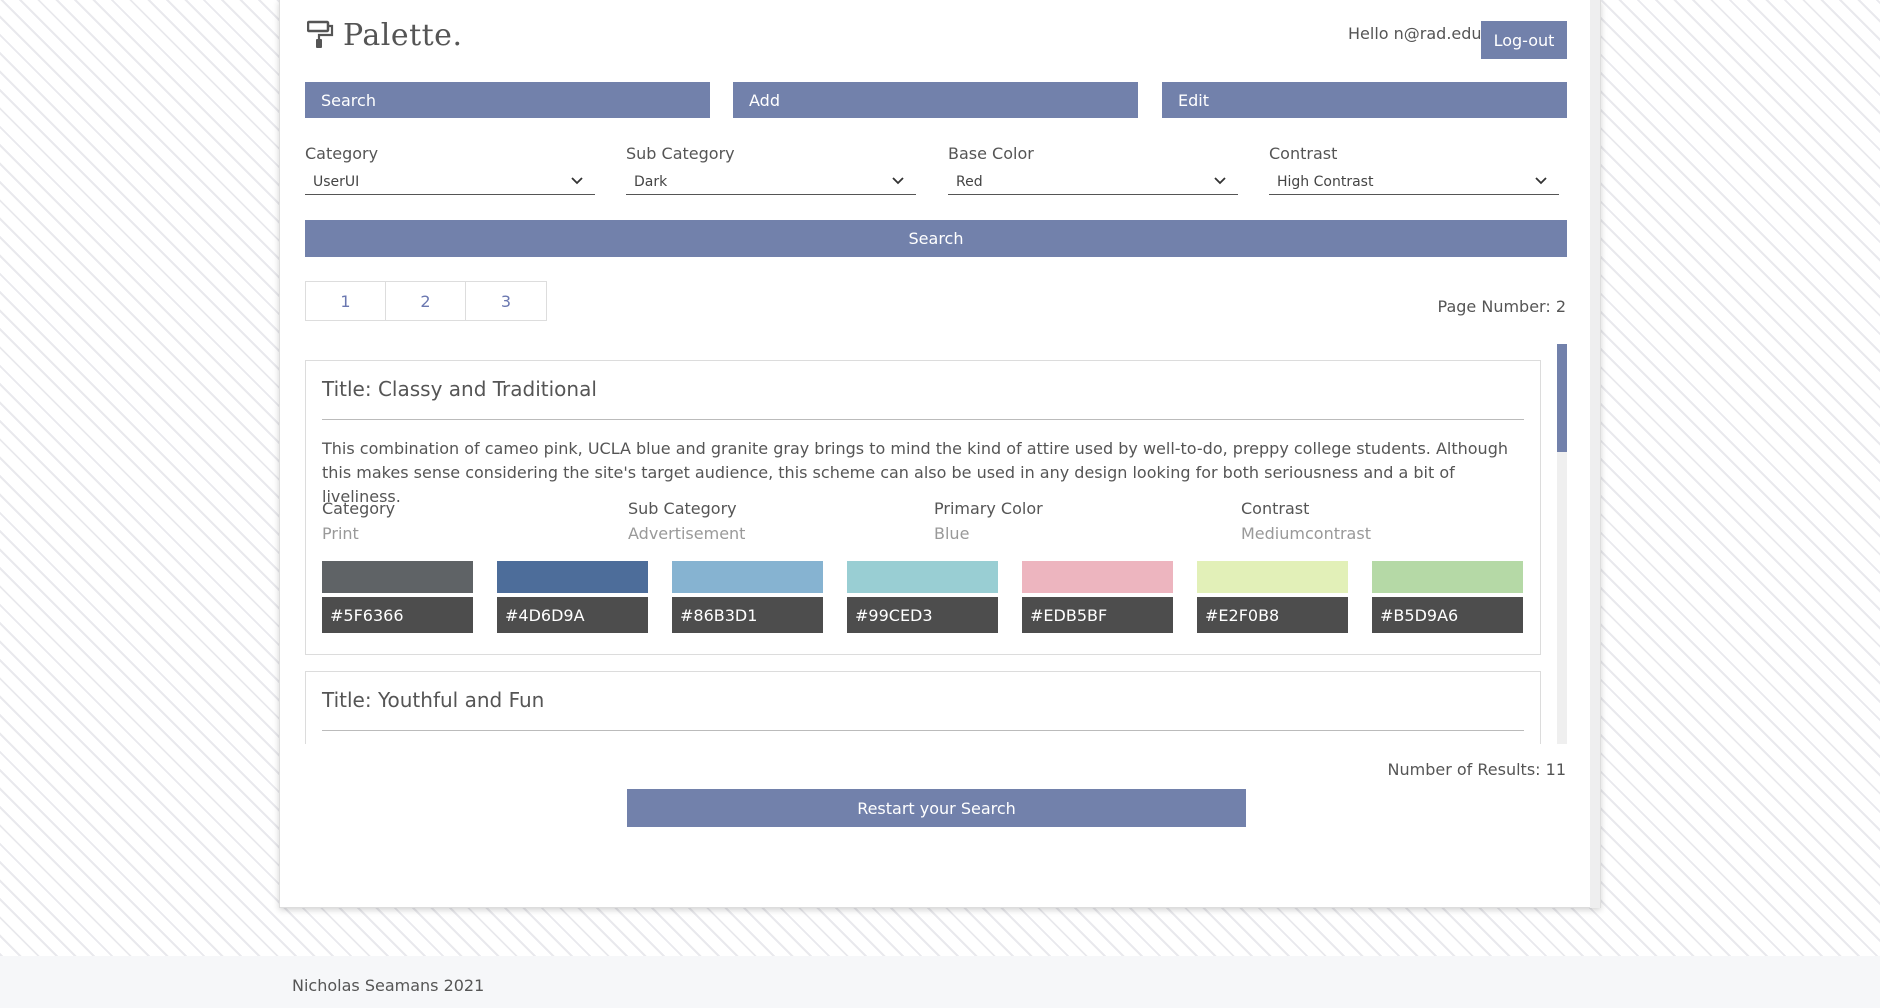  I want to click on page-link-3: 3, so click(506, 301).